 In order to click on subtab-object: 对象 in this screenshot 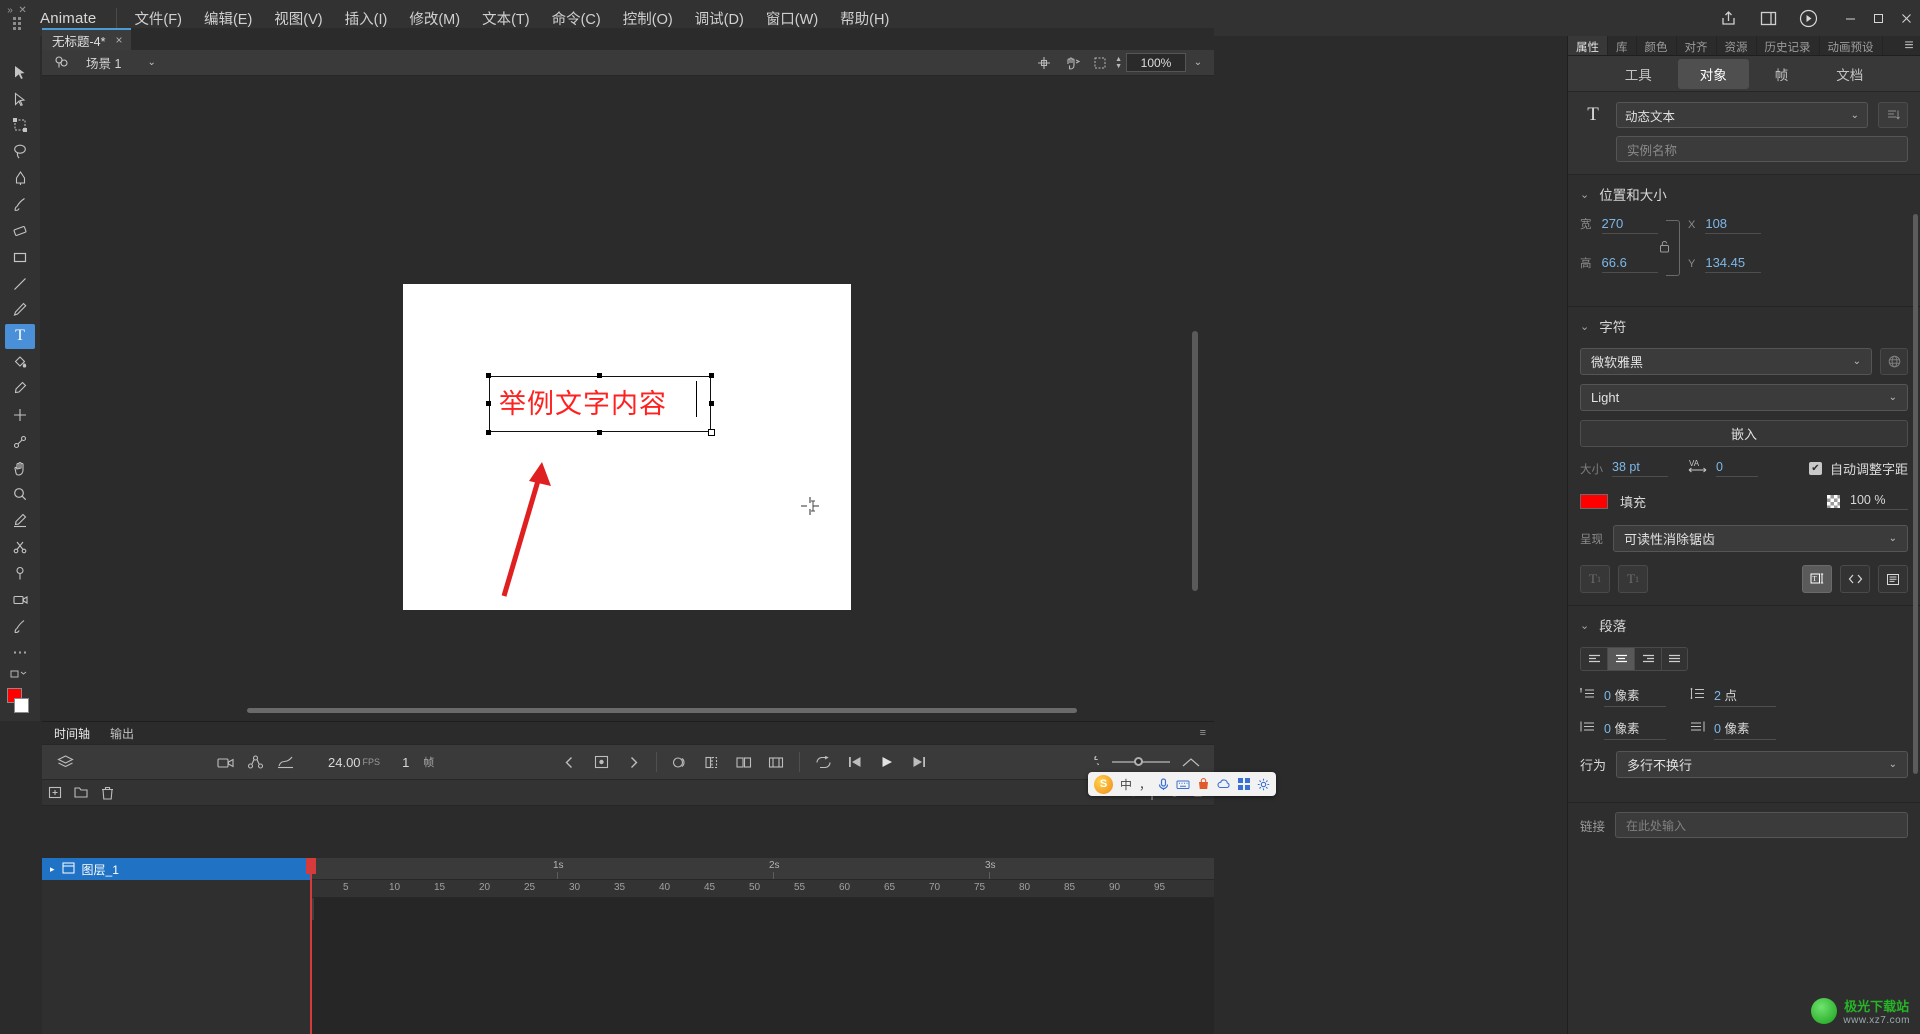, I will do `click(1713, 73)`.